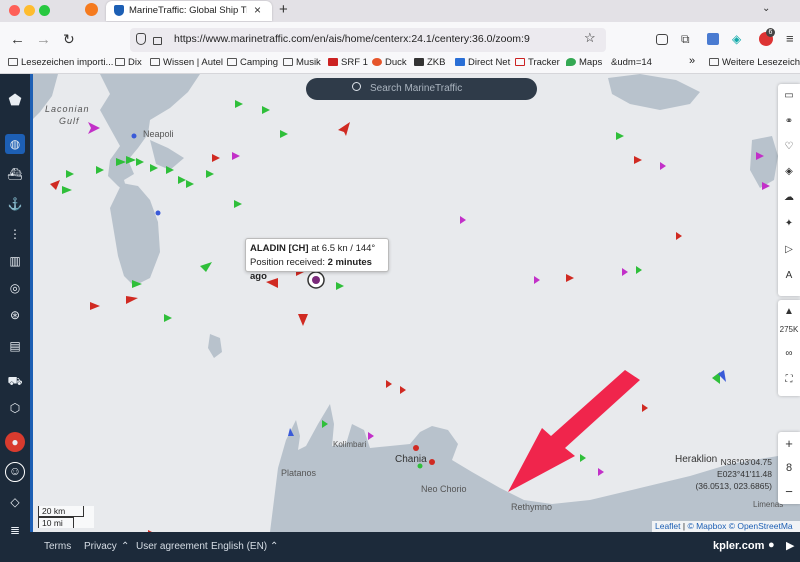  What do you see at coordinates (29, 10) in the screenshot?
I see `minimize-window-button` at bounding box center [29, 10].